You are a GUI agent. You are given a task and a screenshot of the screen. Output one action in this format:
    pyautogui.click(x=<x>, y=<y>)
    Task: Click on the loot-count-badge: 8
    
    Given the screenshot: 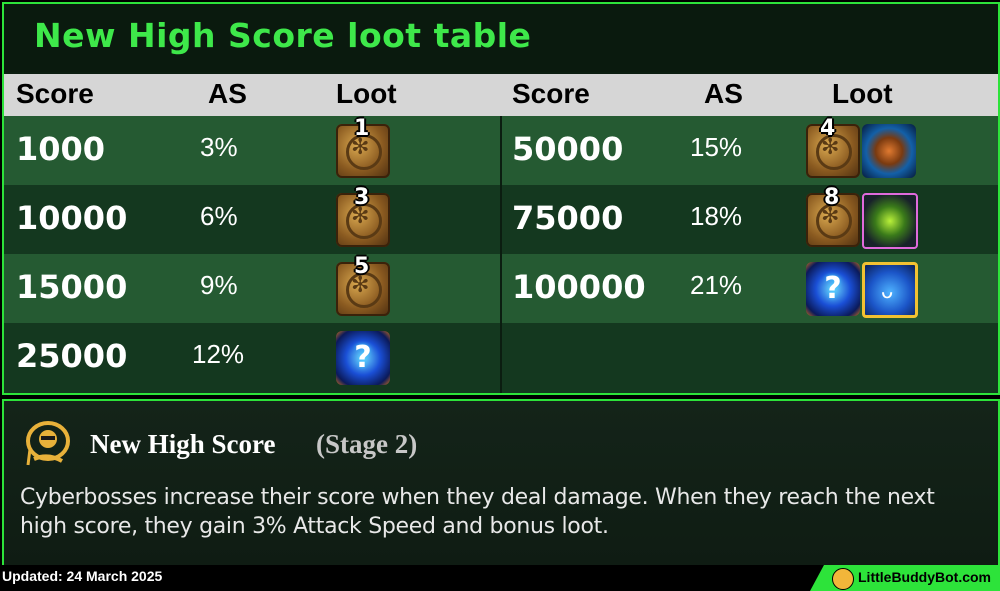 What is the action you would take?
    pyautogui.click(x=832, y=197)
    